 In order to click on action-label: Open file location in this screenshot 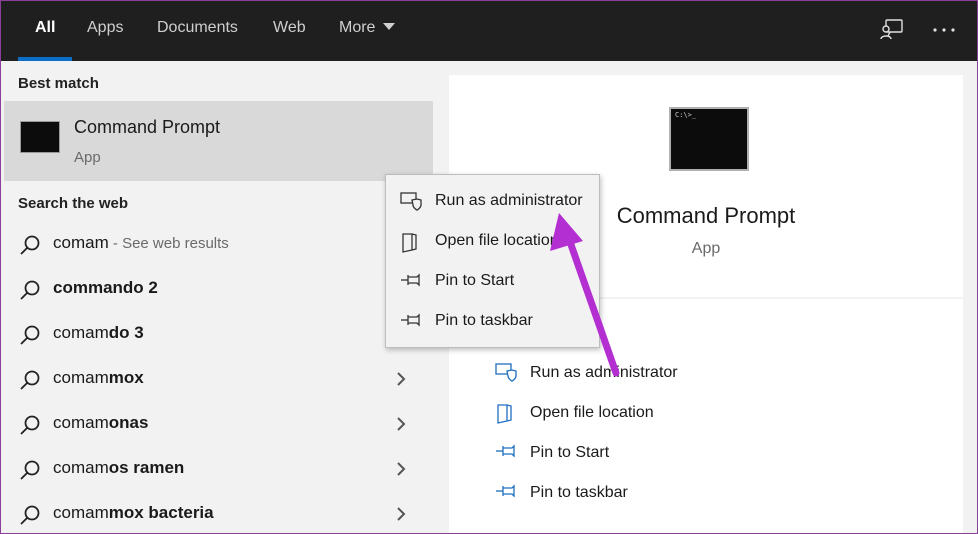, I will do `click(592, 412)`.